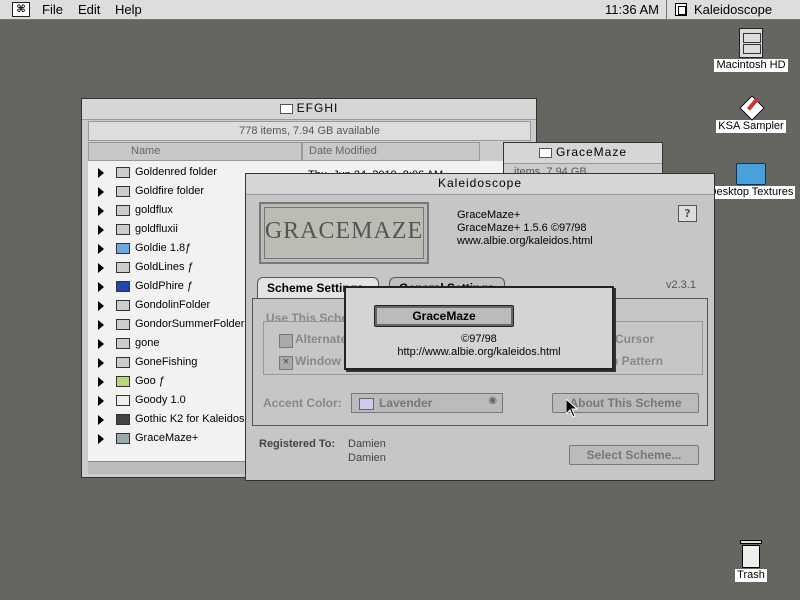 The height and width of the screenshot is (600, 800). I want to click on list-item: GoneFishing, so click(177, 363).